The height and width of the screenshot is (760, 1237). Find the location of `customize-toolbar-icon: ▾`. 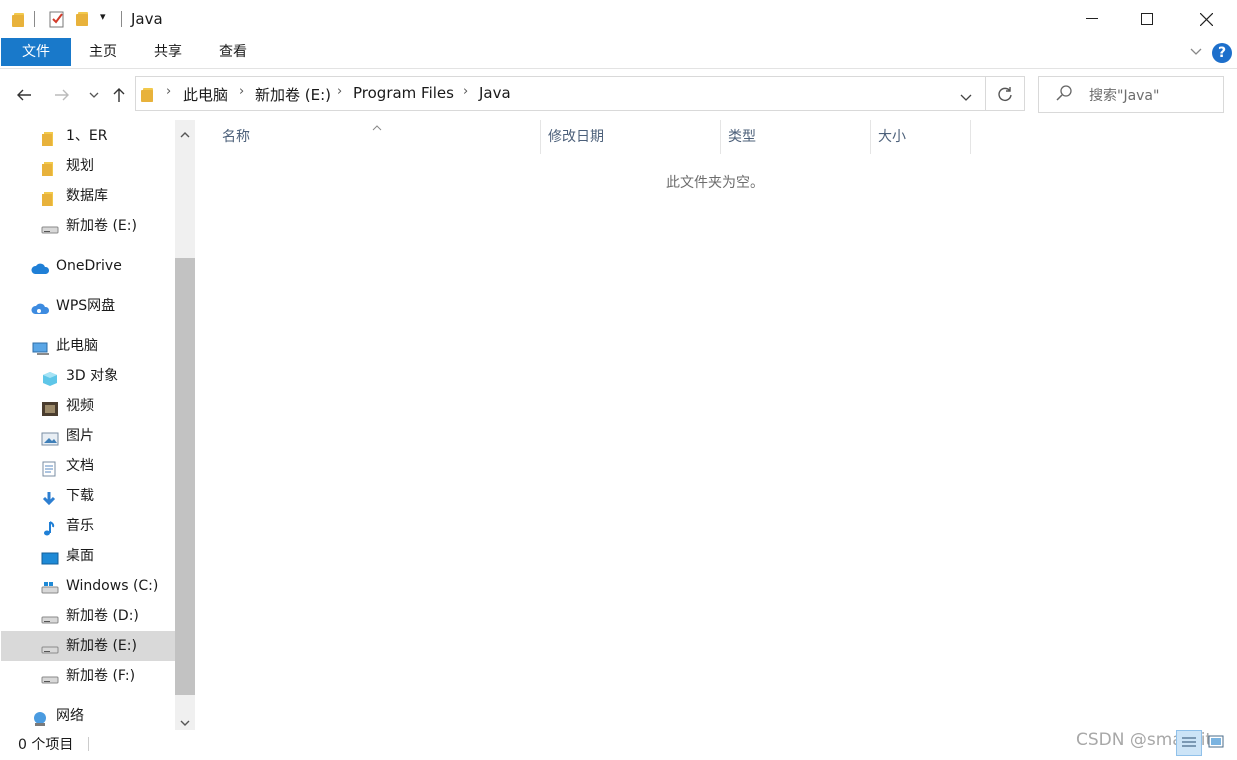

customize-toolbar-icon: ▾ is located at coordinates (103, 16).